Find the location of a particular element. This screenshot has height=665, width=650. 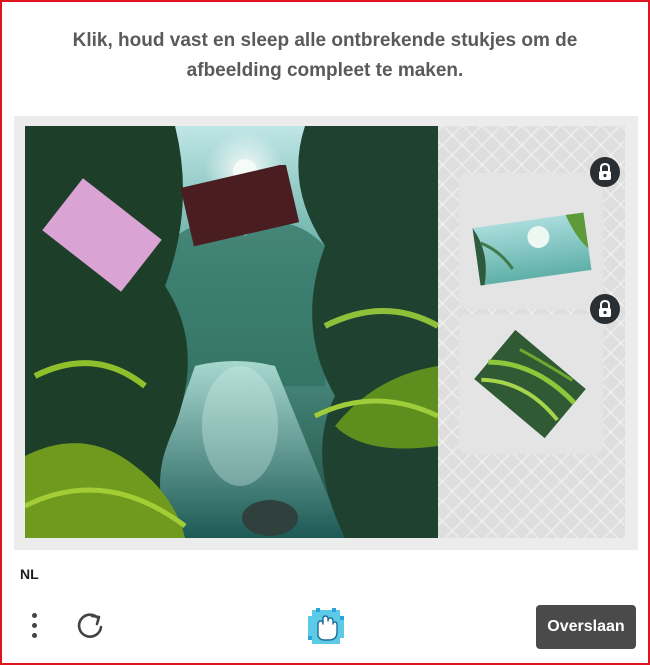

puzzle-piece-pink is located at coordinates (102, 234).